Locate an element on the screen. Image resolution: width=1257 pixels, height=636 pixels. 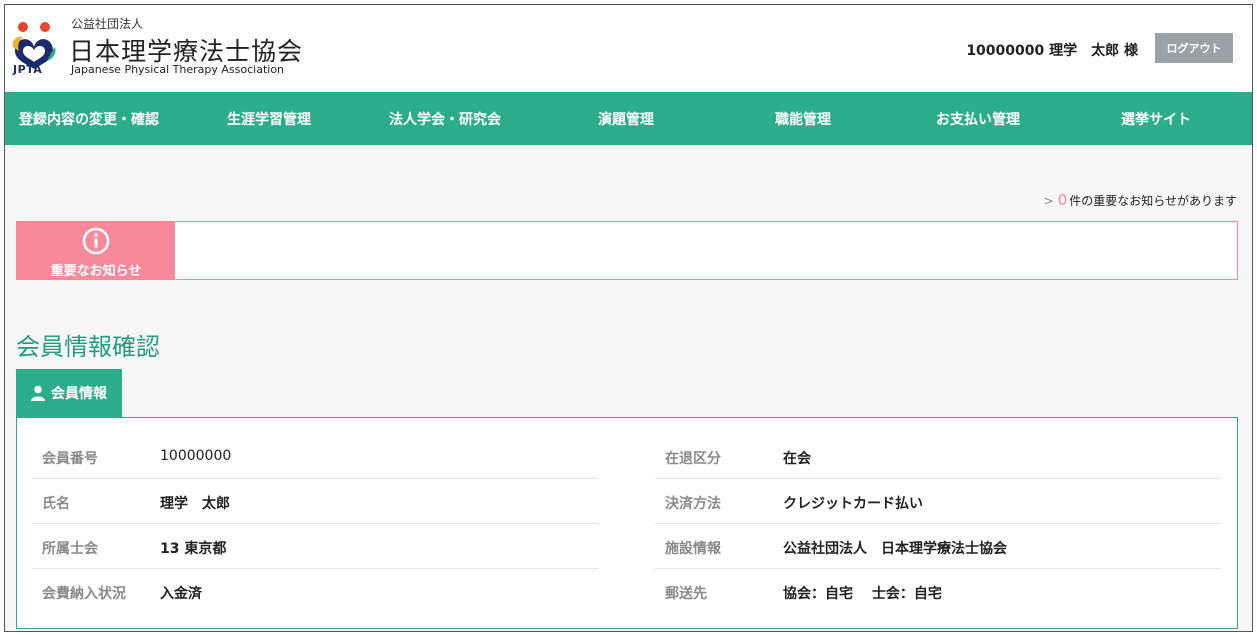
org-type: 公益社団法人 is located at coordinates (107, 24).